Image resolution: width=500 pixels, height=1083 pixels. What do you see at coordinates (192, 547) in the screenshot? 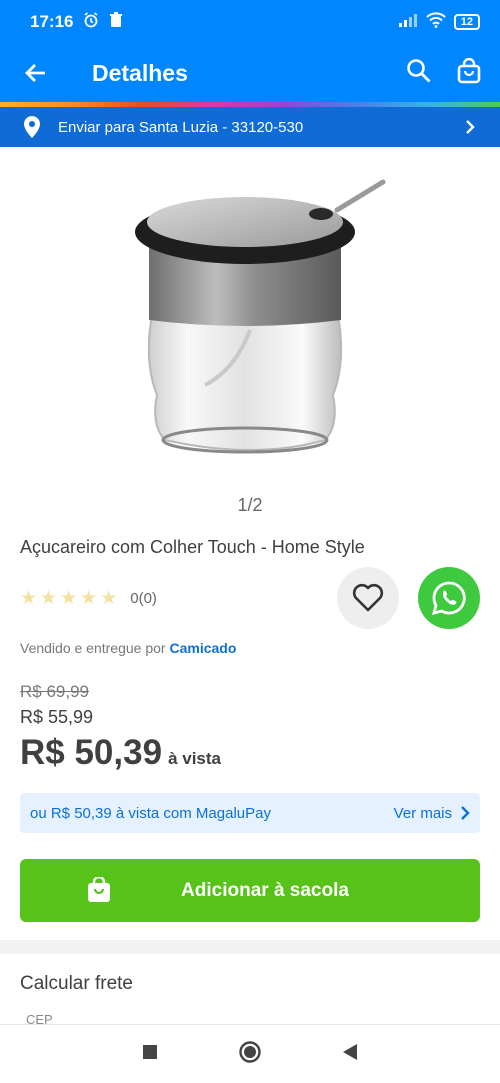
I see `product-title: Açucareiro com Colher Touch - Home Style` at bounding box center [192, 547].